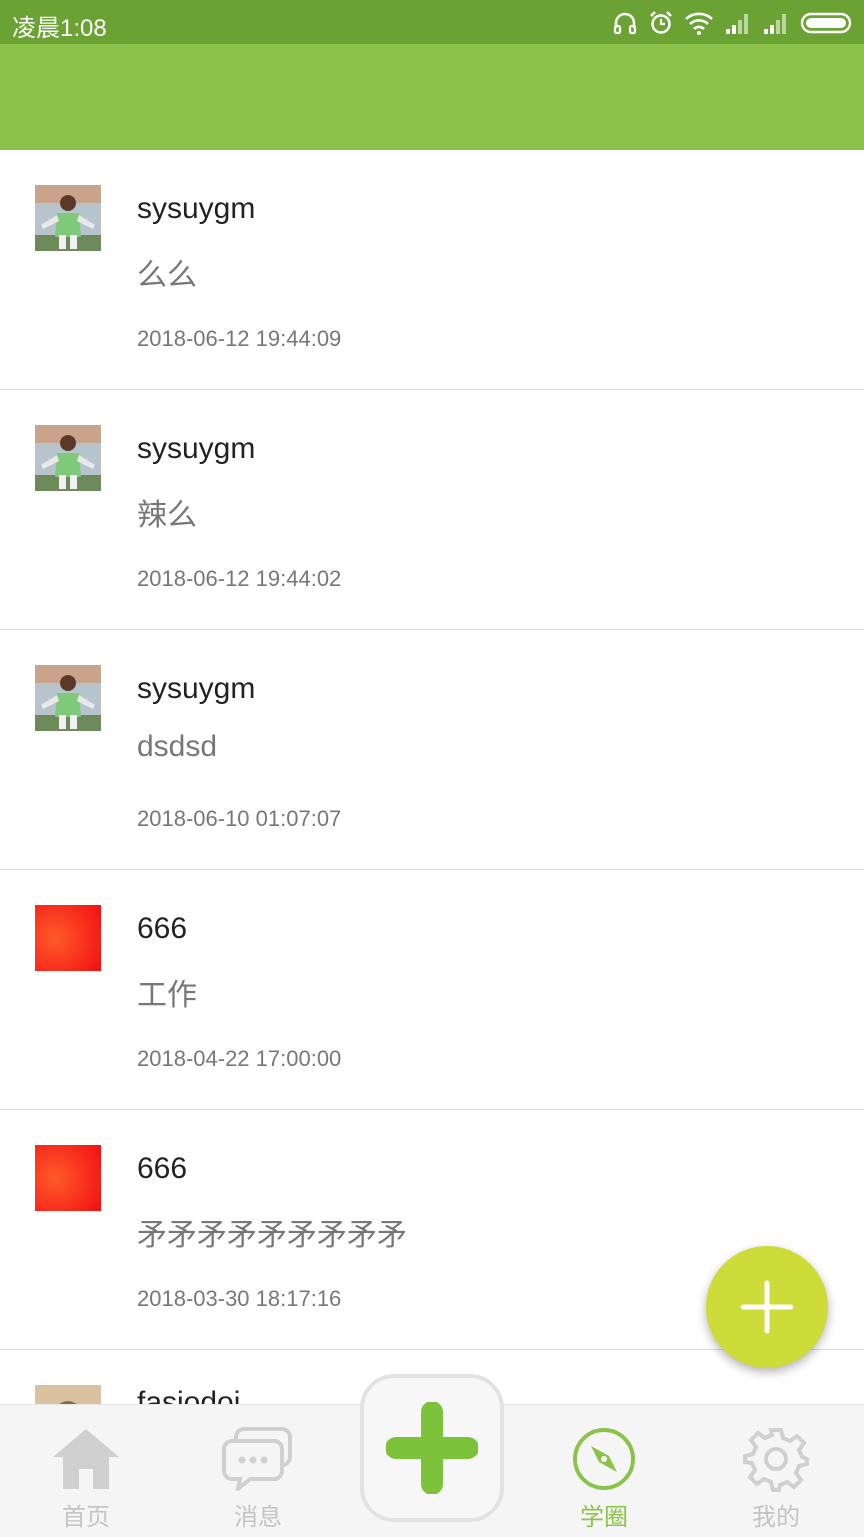  I want to click on center-add-button, so click(432, 1448).